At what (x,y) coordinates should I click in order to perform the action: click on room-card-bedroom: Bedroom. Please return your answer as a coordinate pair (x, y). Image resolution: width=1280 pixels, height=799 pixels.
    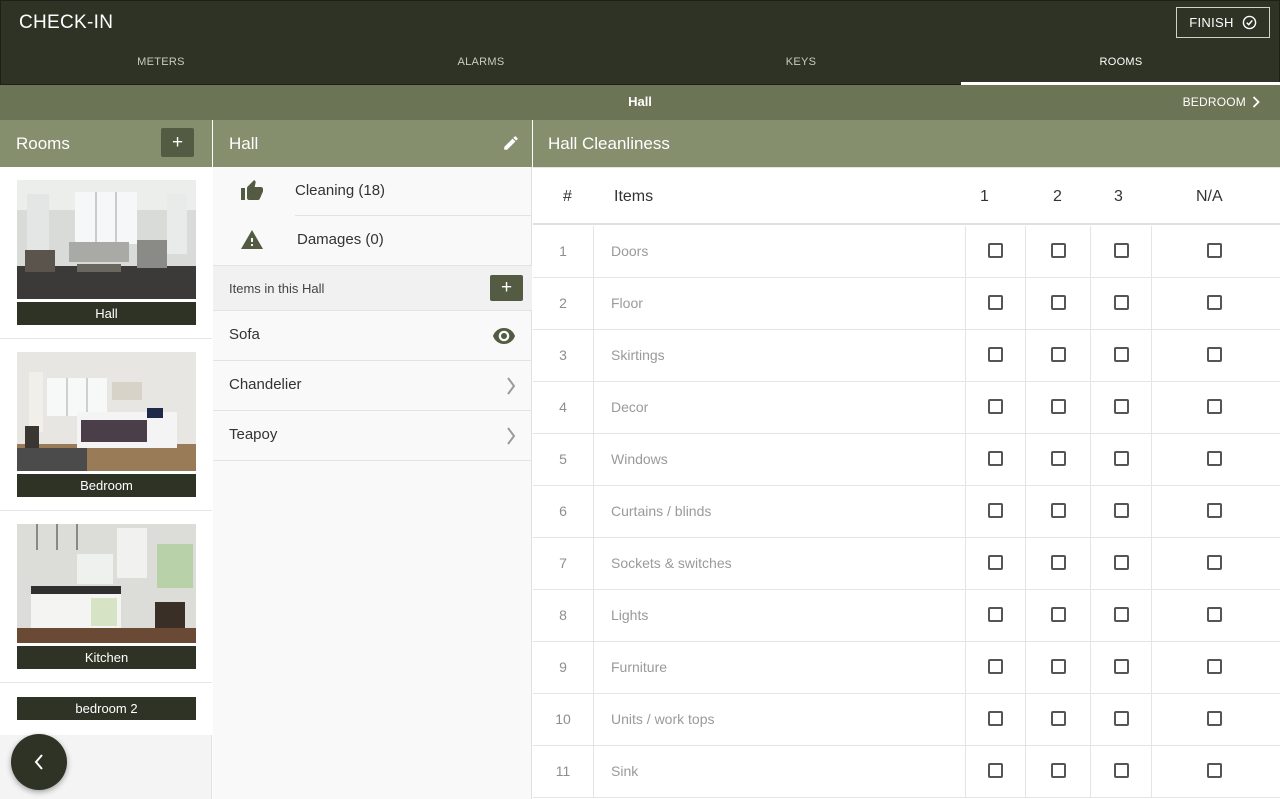
    Looking at the image, I should click on (106, 425).